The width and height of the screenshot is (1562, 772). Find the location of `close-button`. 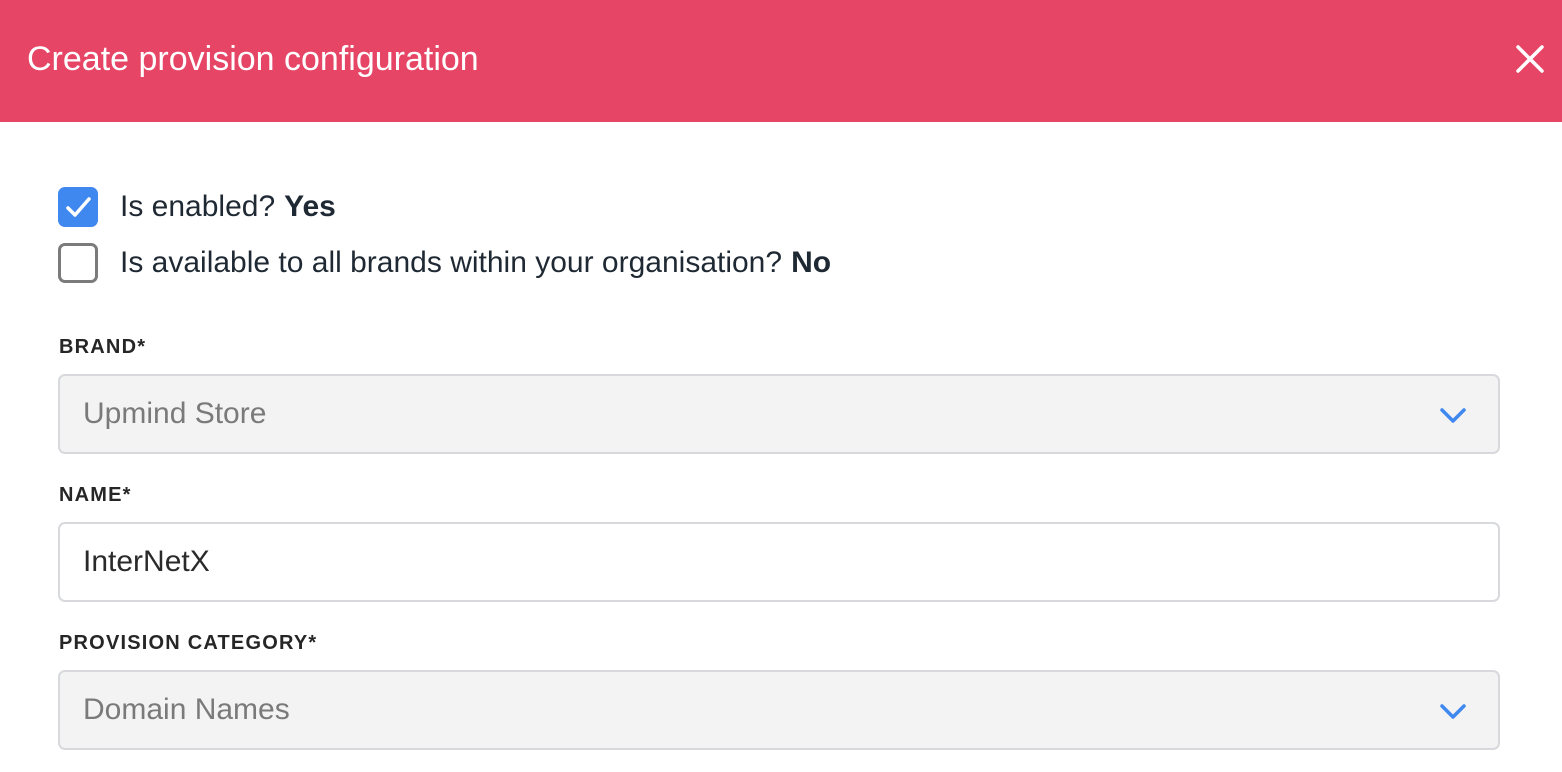

close-button is located at coordinates (1530, 59).